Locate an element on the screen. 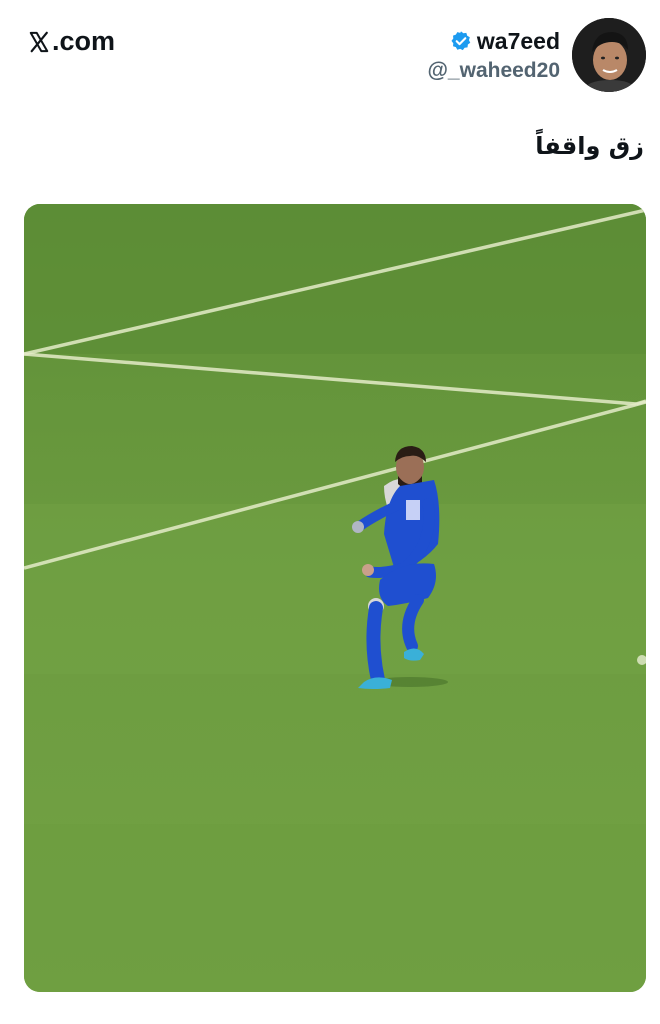 Image resolution: width=660 pixels, height=1024 pixels. tweet-author: wa7eed @_waheed20 is located at coordinates (536, 55).